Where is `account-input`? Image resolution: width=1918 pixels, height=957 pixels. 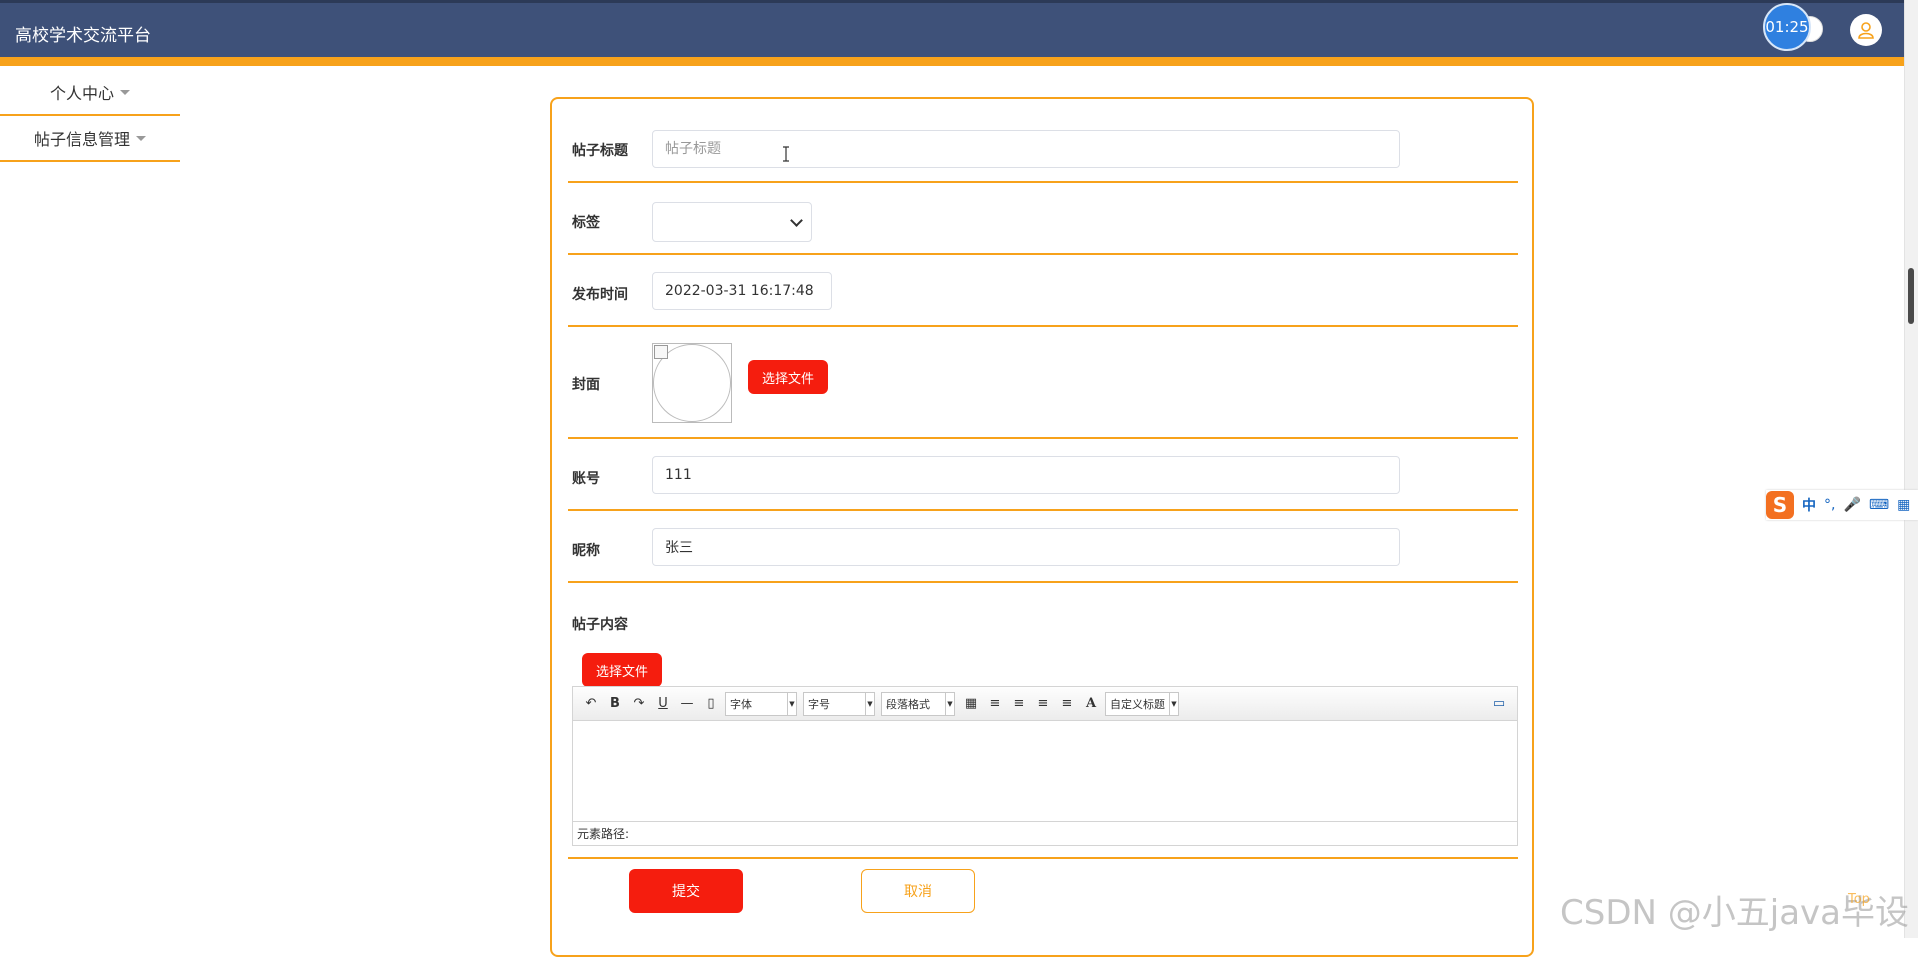
account-input is located at coordinates (1026, 475).